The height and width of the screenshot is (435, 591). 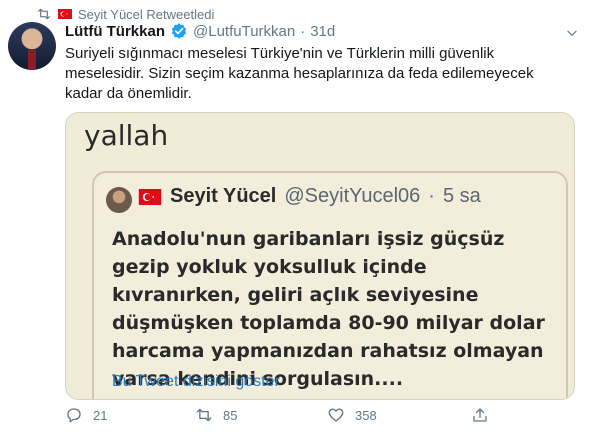 I want to click on avatar, so click(x=32, y=46).